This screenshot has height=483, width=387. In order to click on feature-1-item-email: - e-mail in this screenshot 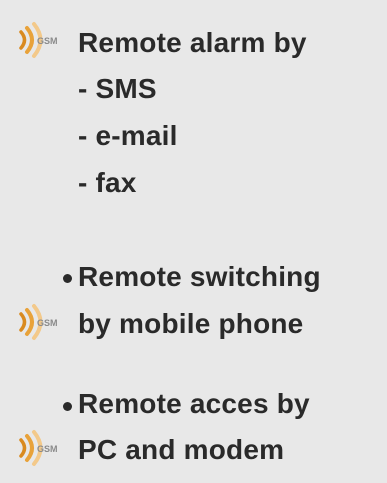, I will do `click(128, 135)`.